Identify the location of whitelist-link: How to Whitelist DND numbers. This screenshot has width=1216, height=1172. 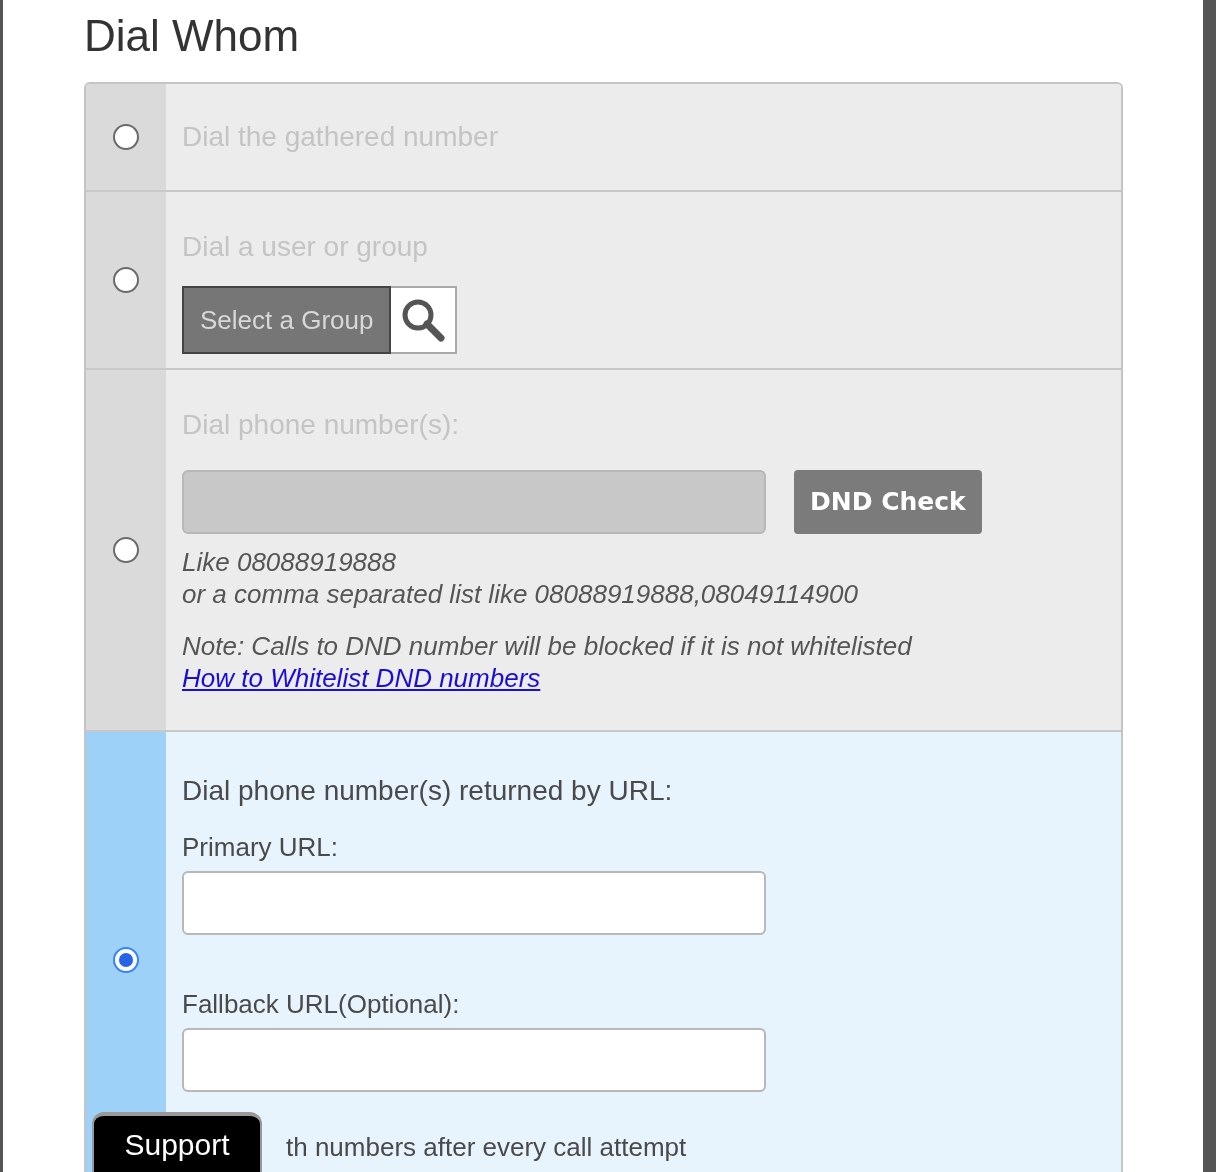
(361, 678).